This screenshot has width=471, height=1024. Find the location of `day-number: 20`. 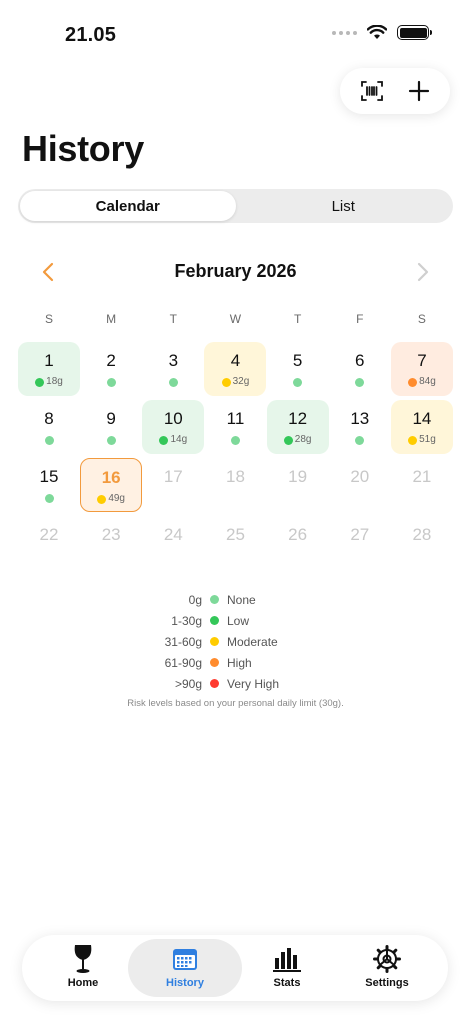

day-number: 20 is located at coordinates (360, 476).